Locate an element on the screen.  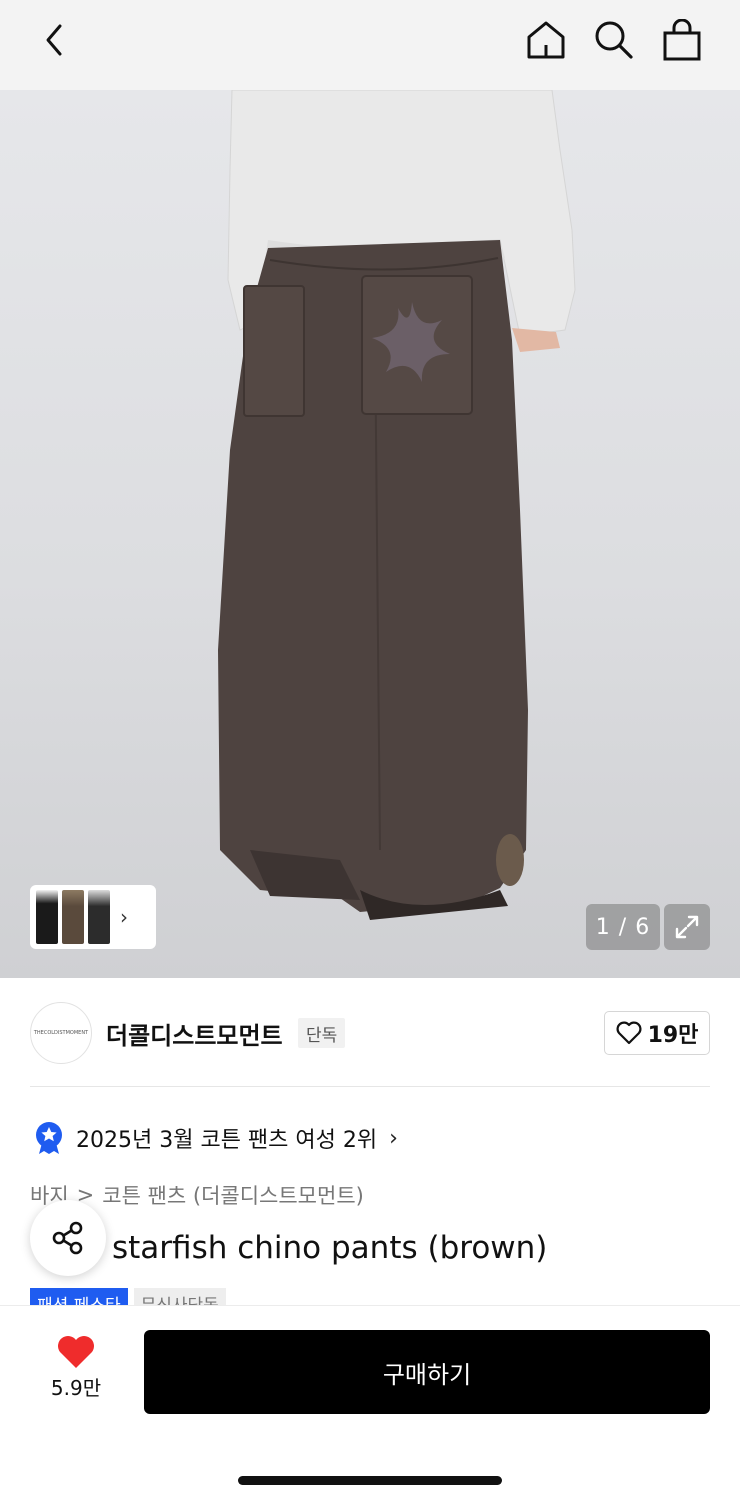
exclusive-badge: 단독 is located at coordinates (322, 1033).